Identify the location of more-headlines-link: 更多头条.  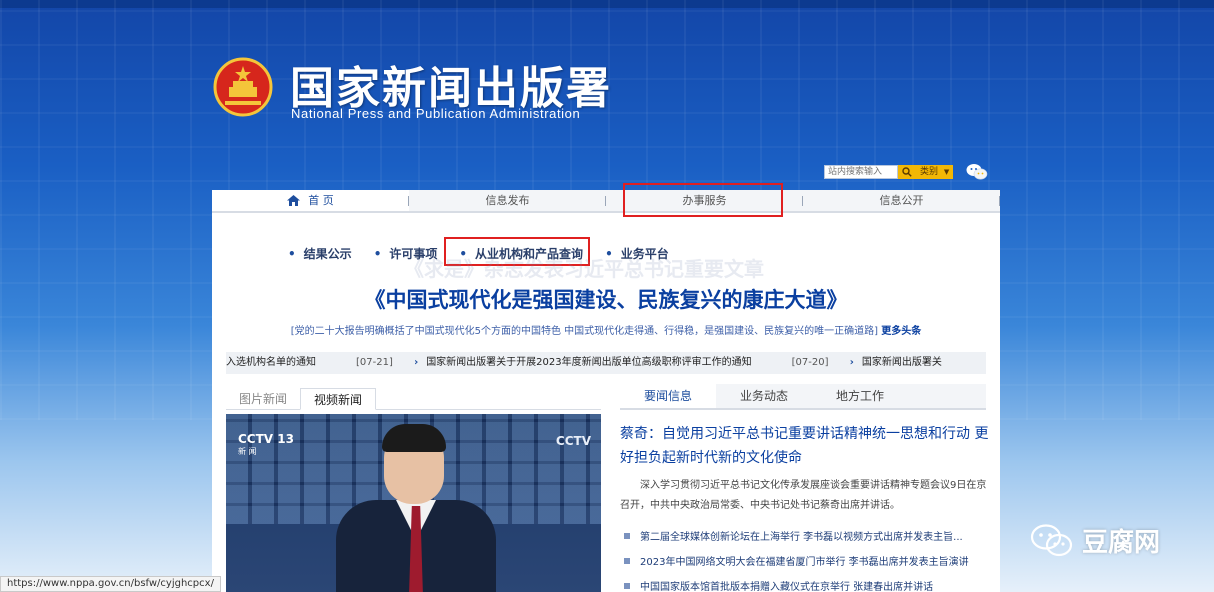
(901, 331).